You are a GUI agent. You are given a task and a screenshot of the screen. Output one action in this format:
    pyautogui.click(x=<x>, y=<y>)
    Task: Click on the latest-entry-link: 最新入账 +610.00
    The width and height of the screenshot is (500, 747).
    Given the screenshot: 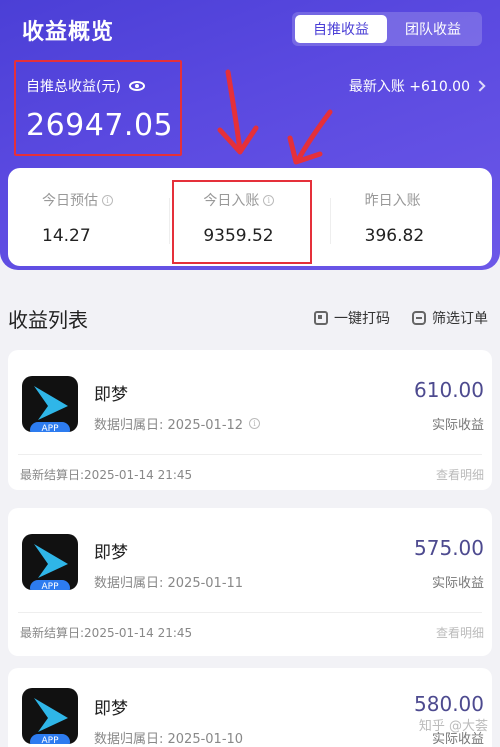 What is the action you would take?
    pyautogui.click(x=417, y=86)
    